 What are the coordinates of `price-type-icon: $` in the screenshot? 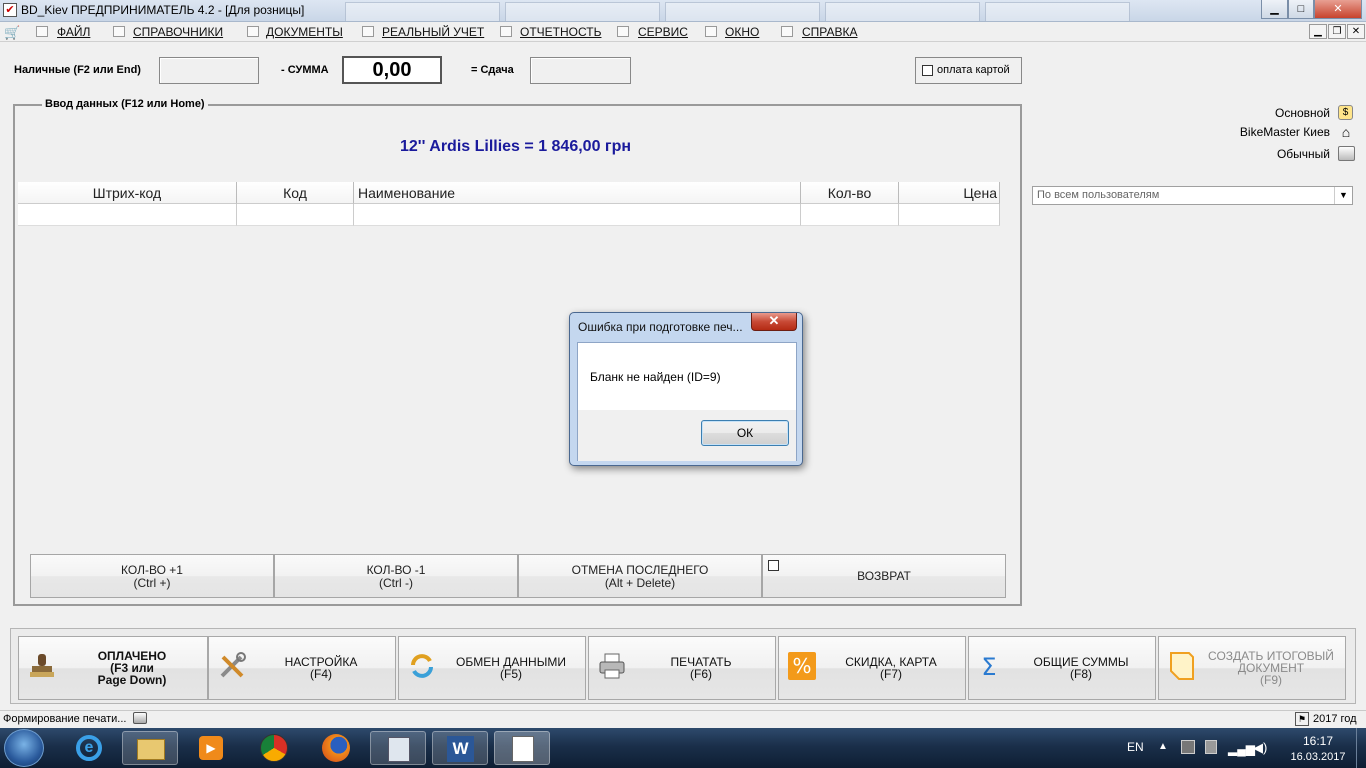 It's located at (1345, 112).